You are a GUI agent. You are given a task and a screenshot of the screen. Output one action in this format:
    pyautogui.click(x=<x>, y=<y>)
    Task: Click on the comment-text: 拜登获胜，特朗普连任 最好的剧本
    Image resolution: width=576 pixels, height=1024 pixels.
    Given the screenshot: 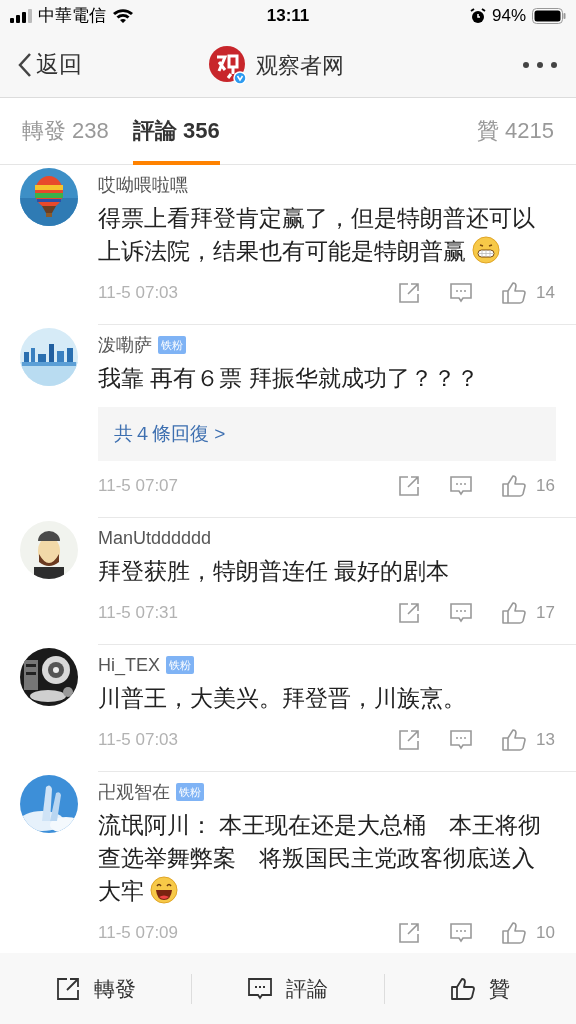 What is the action you would take?
    pyautogui.click(x=274, y=571)
    